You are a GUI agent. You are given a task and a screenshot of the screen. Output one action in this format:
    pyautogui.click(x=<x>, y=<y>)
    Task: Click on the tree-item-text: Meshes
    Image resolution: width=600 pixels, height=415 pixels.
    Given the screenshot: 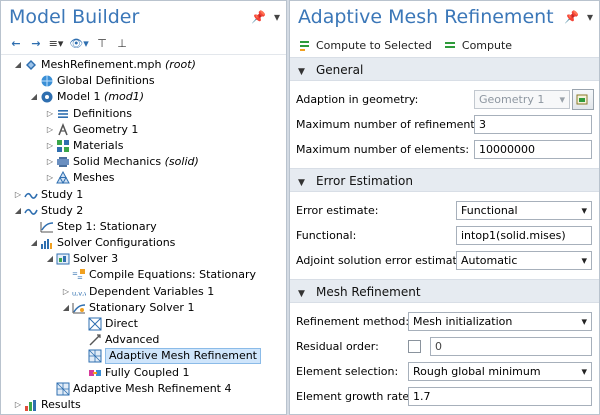 What is the action you would take?
    pyautogui.click(x=94, y=178)
    